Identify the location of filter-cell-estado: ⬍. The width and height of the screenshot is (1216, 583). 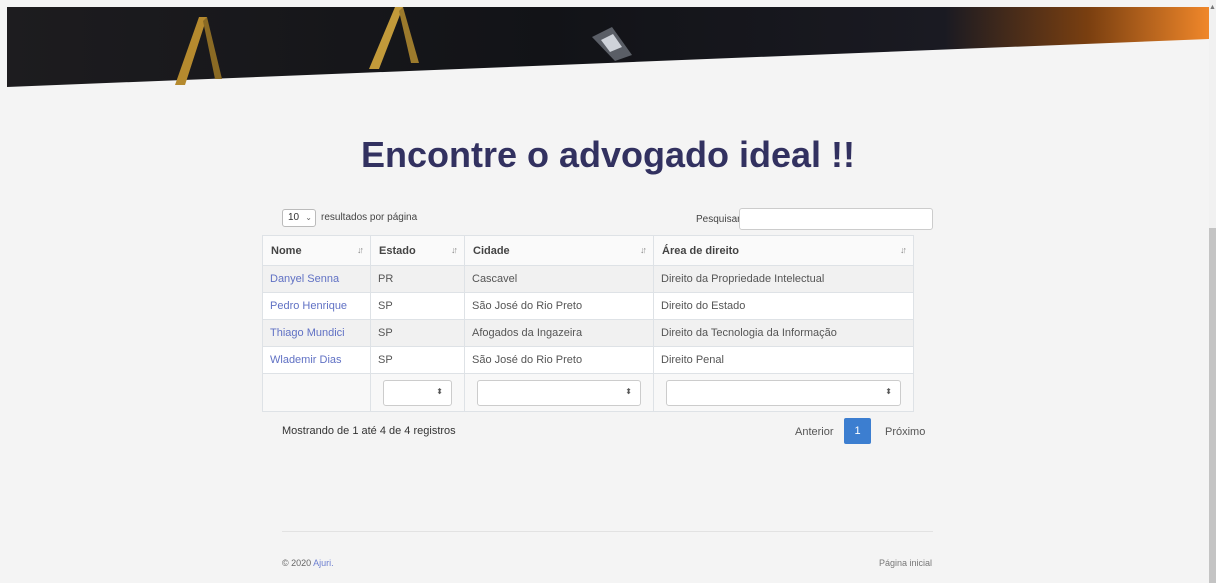
(417, 392).